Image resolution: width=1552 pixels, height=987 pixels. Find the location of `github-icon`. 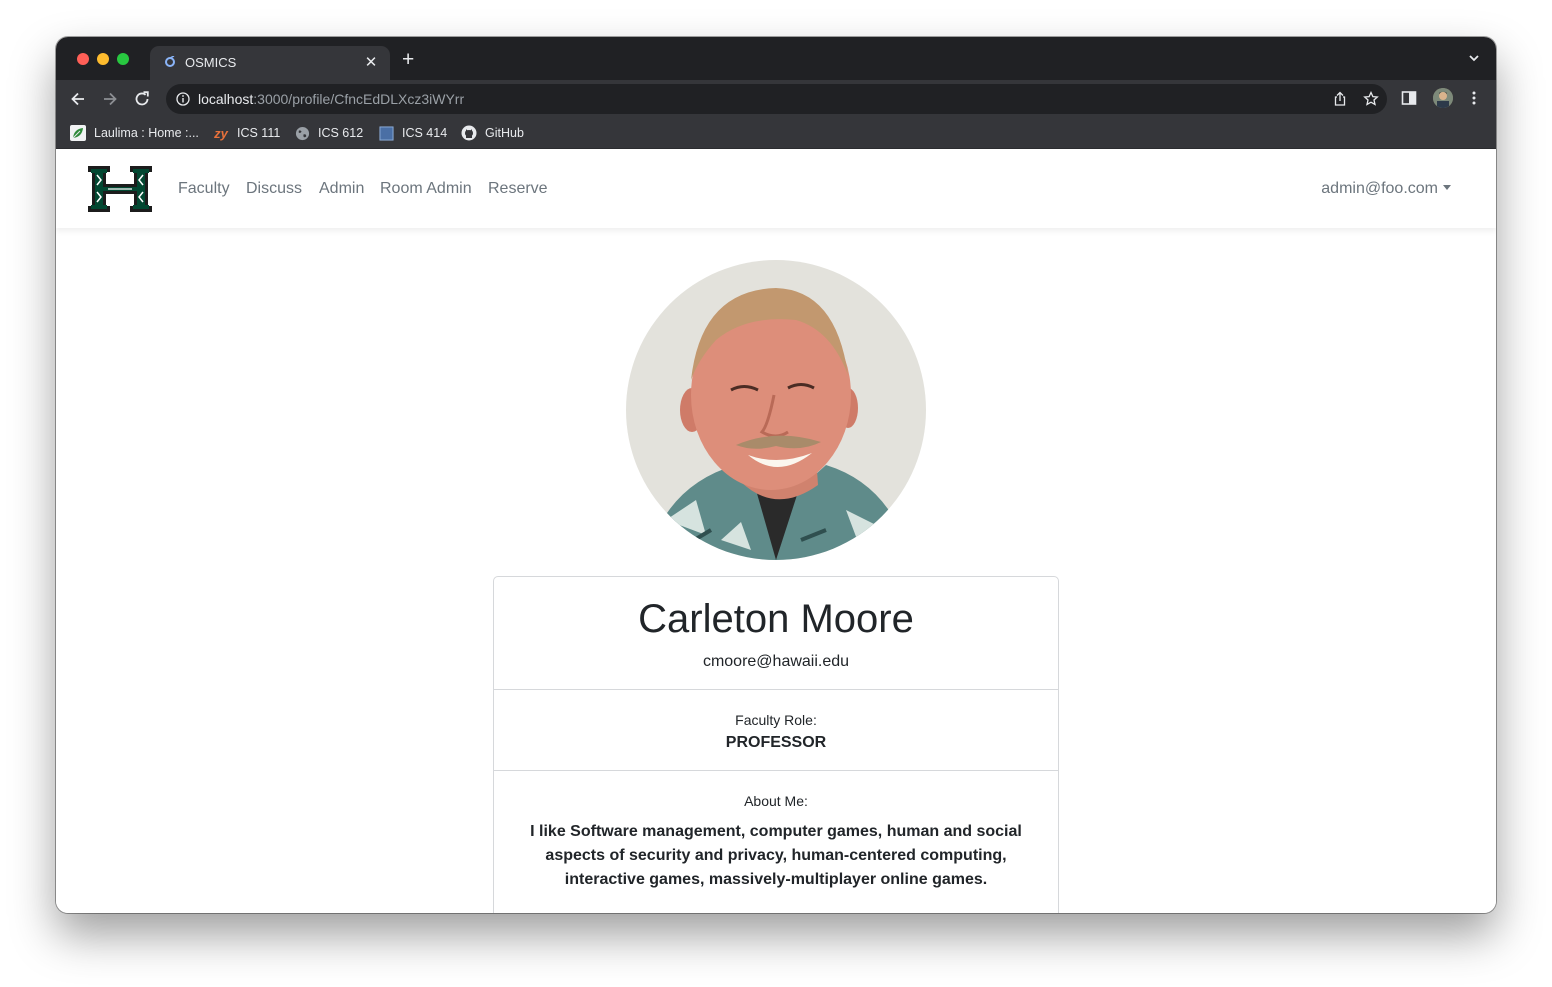

github-icon is located at coordinates (469, 133).